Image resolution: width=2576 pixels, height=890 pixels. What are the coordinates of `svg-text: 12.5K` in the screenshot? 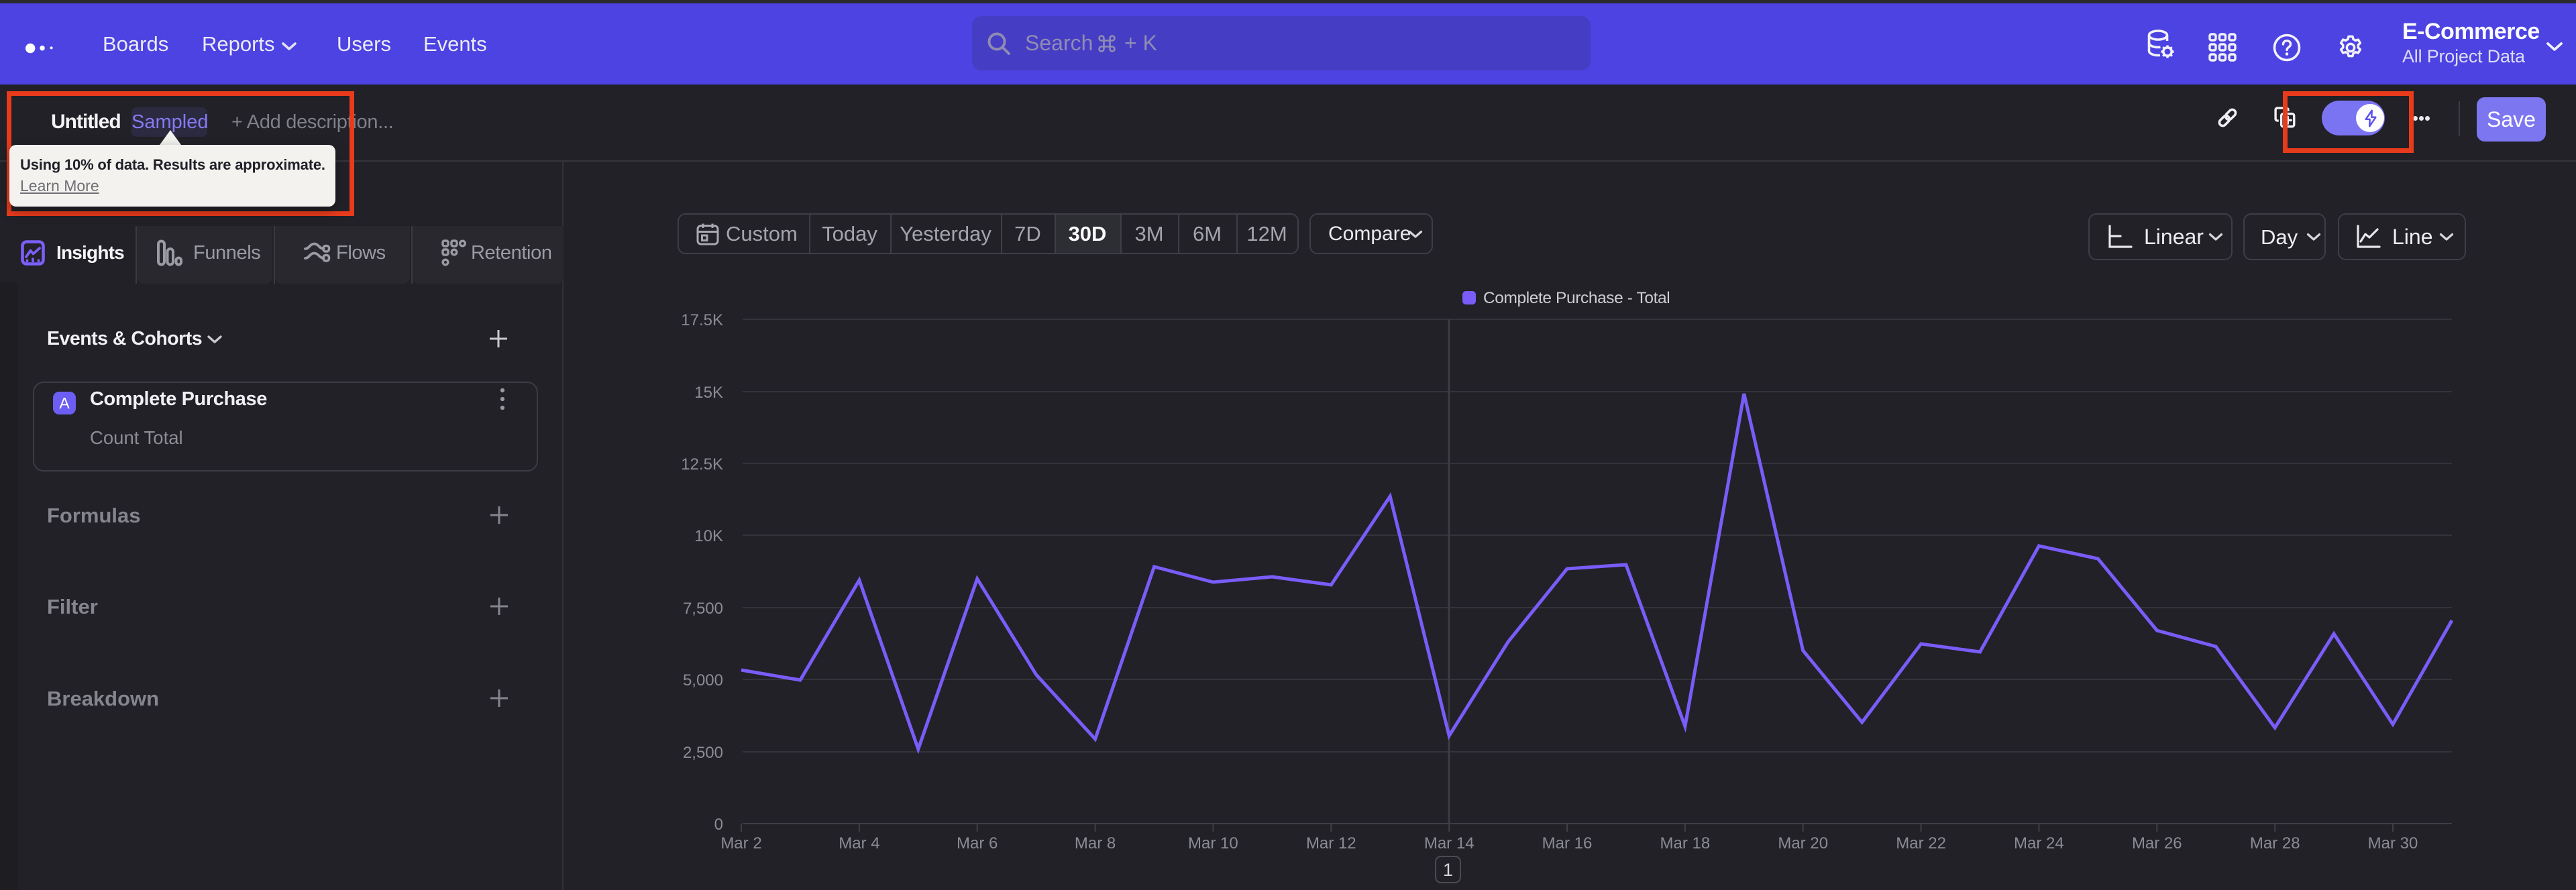 It's located at (702, 464).